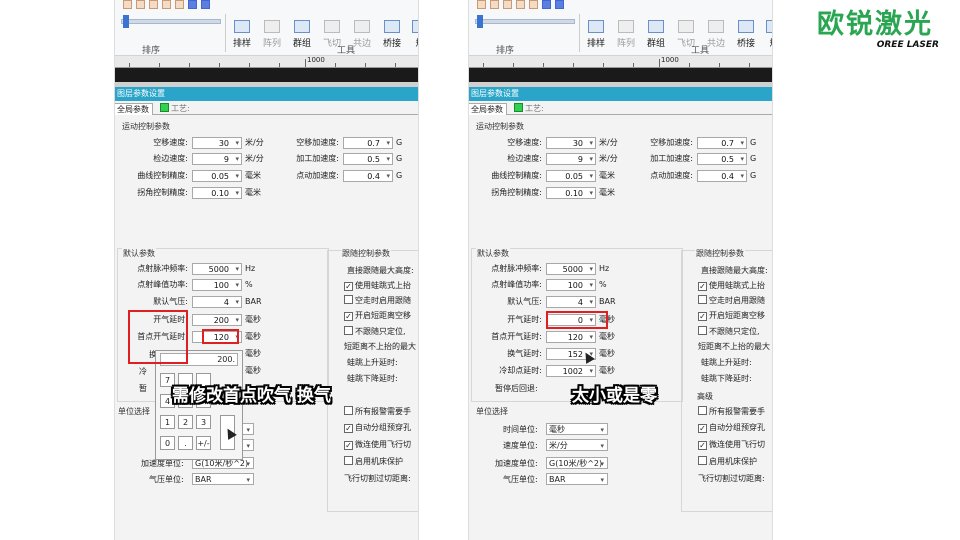  Describe the element at coordinates (167, 422) in the screenshot. I see `key-1: 1` at that location.